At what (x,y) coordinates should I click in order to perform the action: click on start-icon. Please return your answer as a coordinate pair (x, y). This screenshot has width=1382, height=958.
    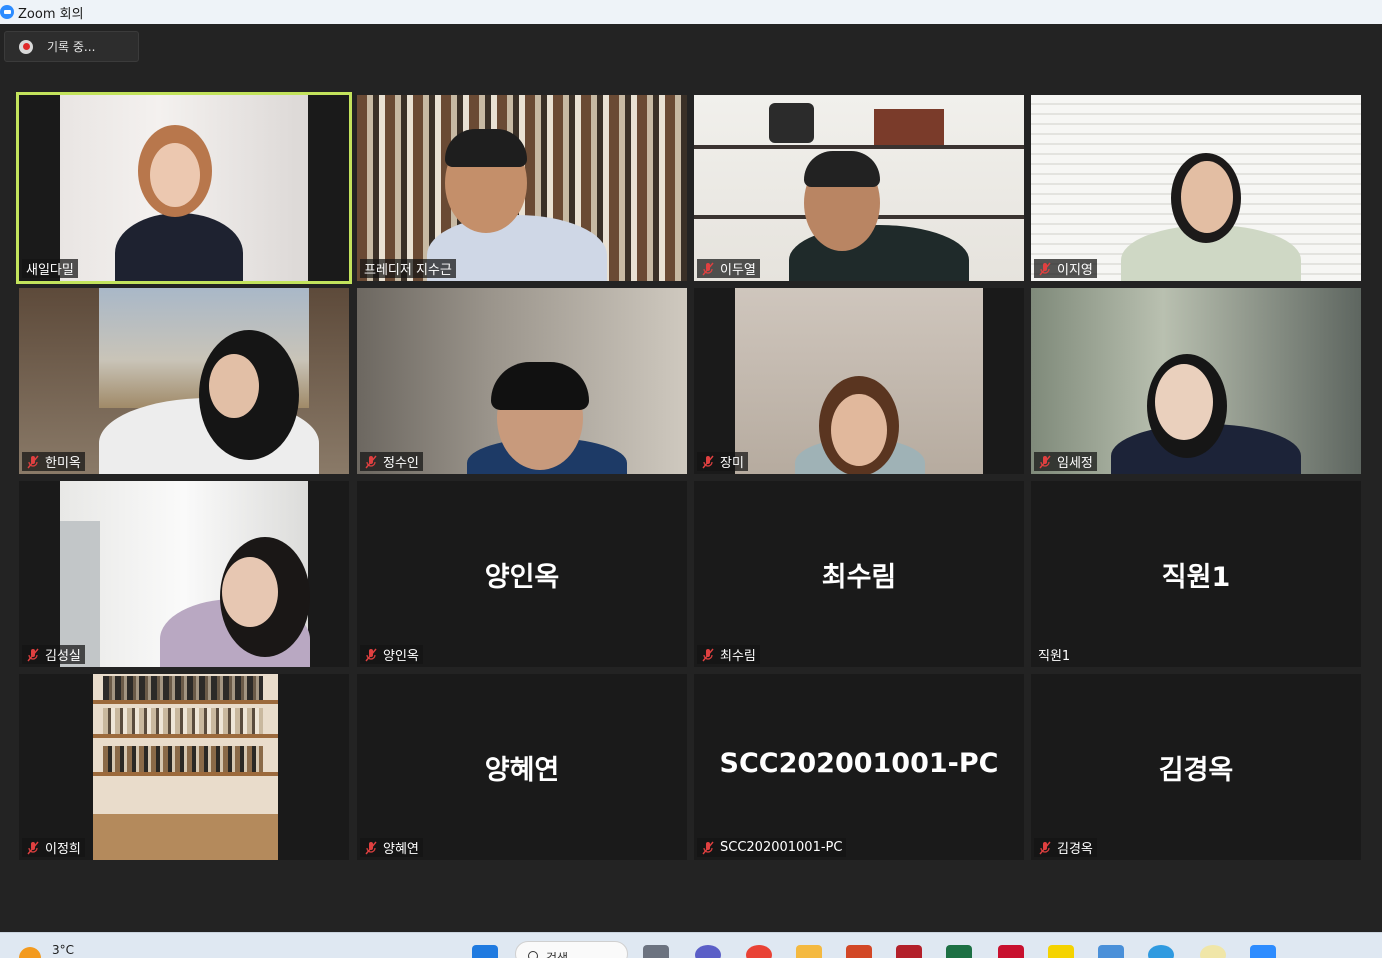
    Looking at the image, I should click on (485, 951).